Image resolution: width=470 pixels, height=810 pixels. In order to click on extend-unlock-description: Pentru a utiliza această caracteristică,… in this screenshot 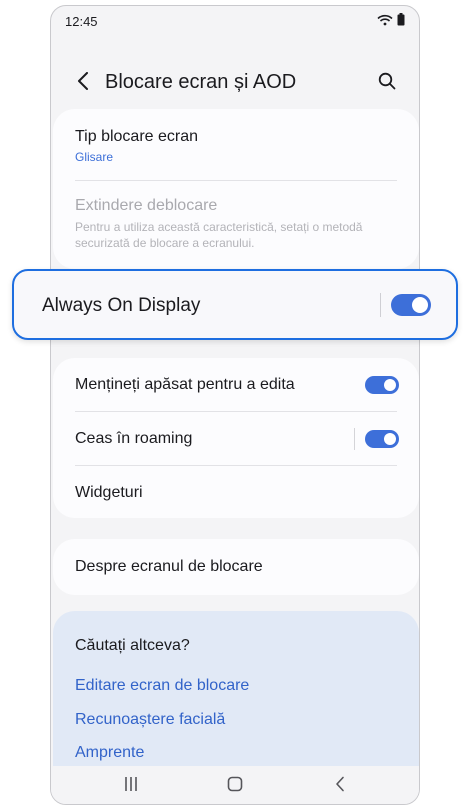, I will do `click(219, 235)`.